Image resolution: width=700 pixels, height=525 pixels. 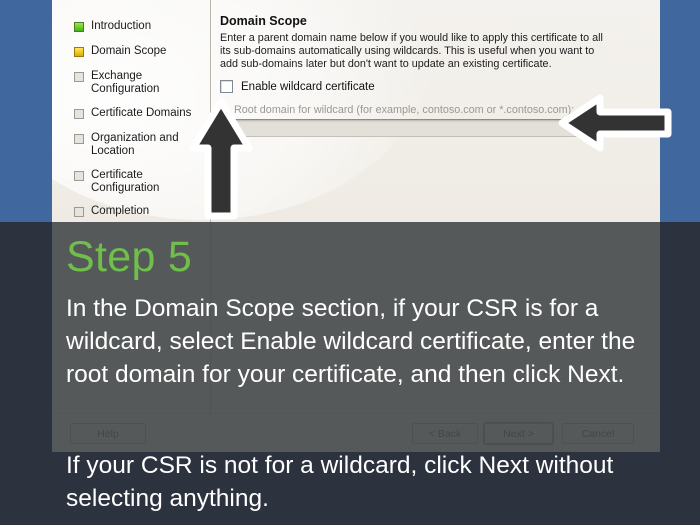 I want to click on sidebar-item-domain-scope: Domain Scope, so click(x=120, y=51).